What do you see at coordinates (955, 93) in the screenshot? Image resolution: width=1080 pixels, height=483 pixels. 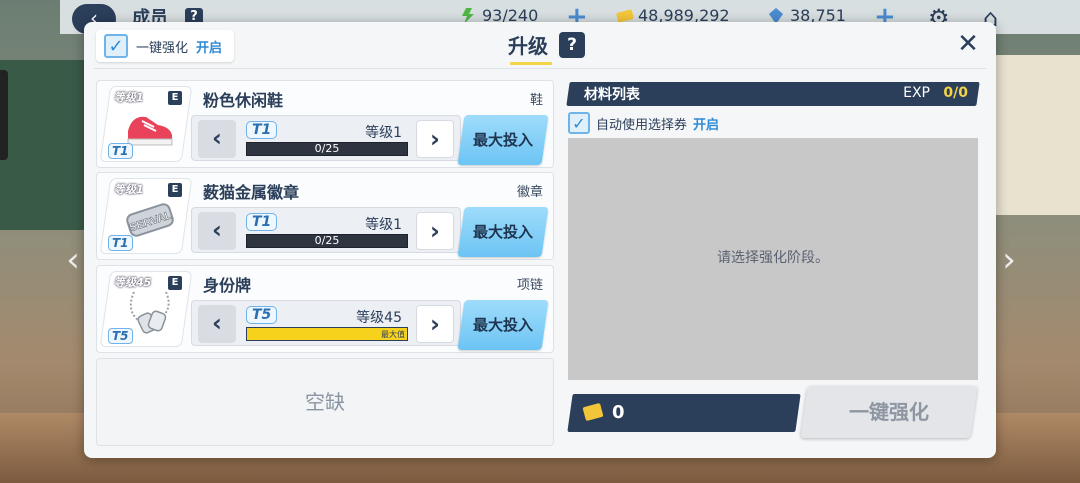 I see `exp-value: 0/0` at bounding box center [955, 93].